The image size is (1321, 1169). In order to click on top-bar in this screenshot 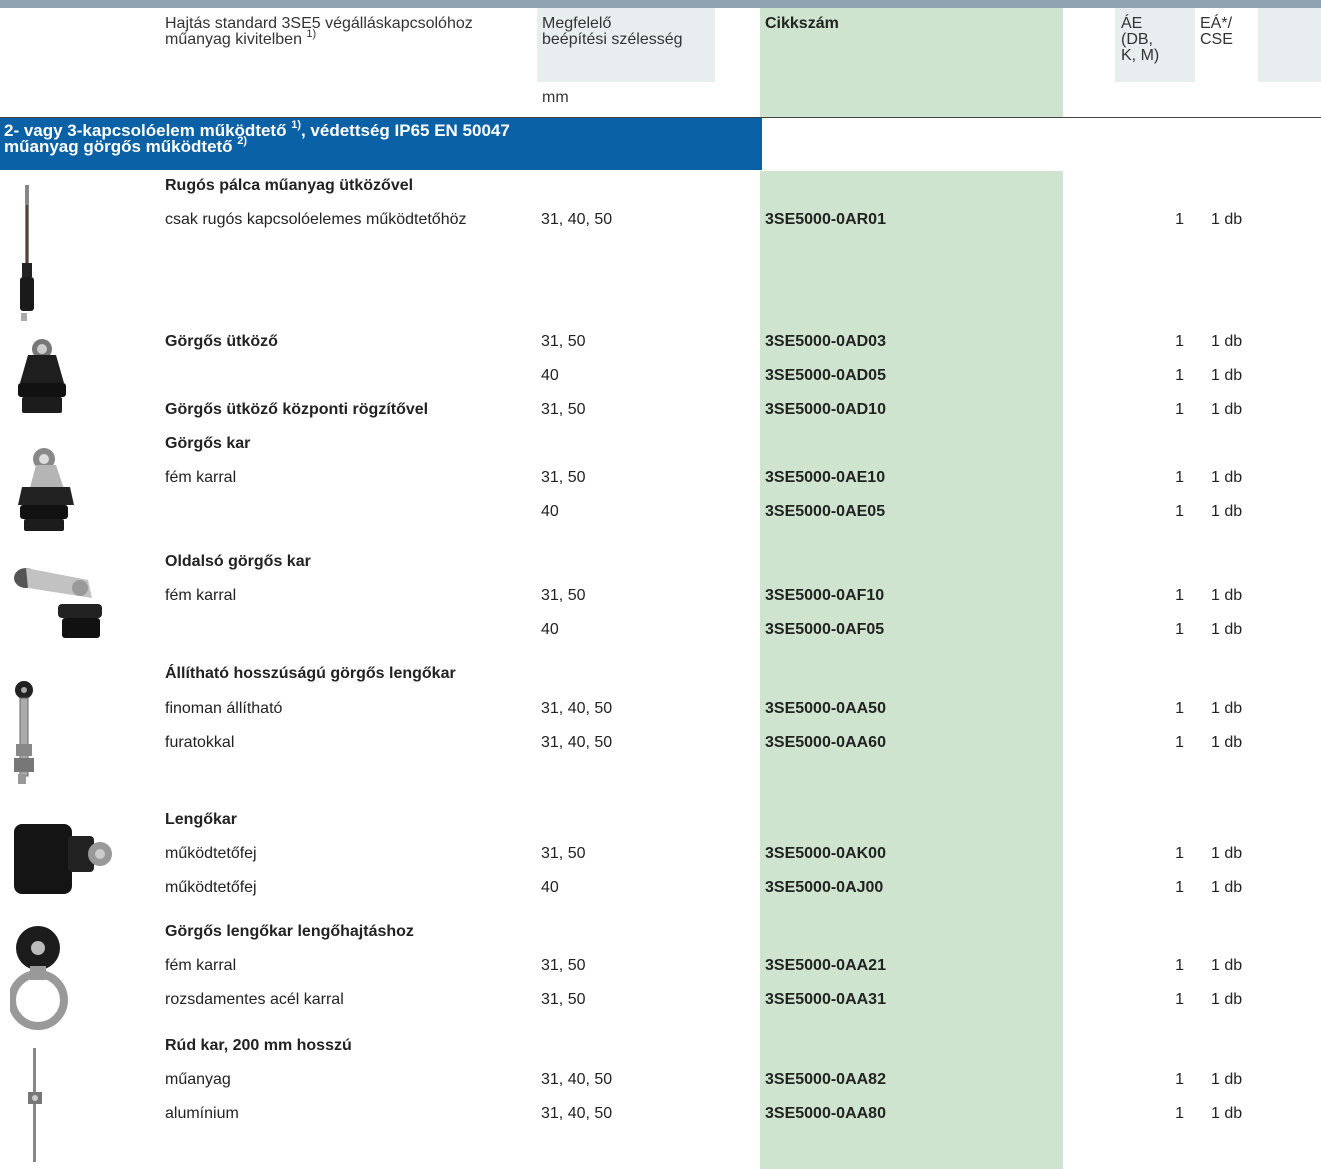, I will do `click(660, 4)`.